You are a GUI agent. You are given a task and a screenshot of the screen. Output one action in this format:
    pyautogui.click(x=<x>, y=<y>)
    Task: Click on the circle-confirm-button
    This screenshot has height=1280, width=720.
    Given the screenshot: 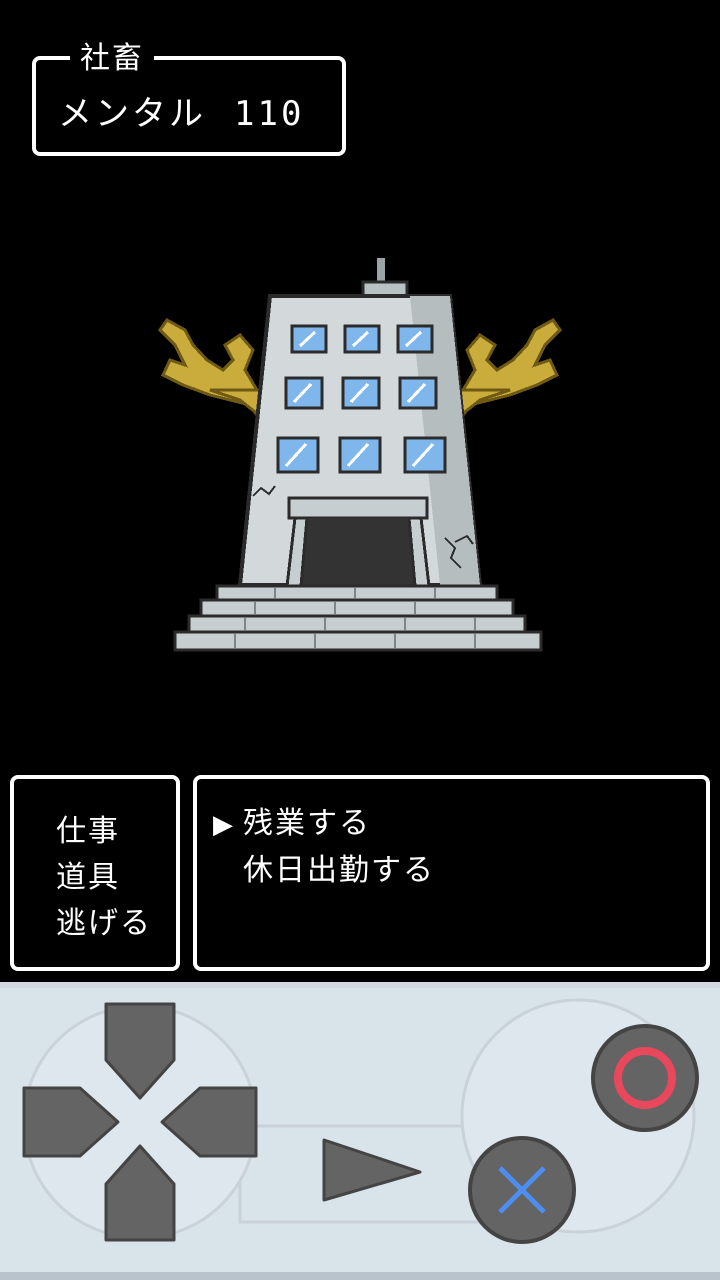 What is the action you would take?
    pyautogui.click(x=645, y=1078)
    